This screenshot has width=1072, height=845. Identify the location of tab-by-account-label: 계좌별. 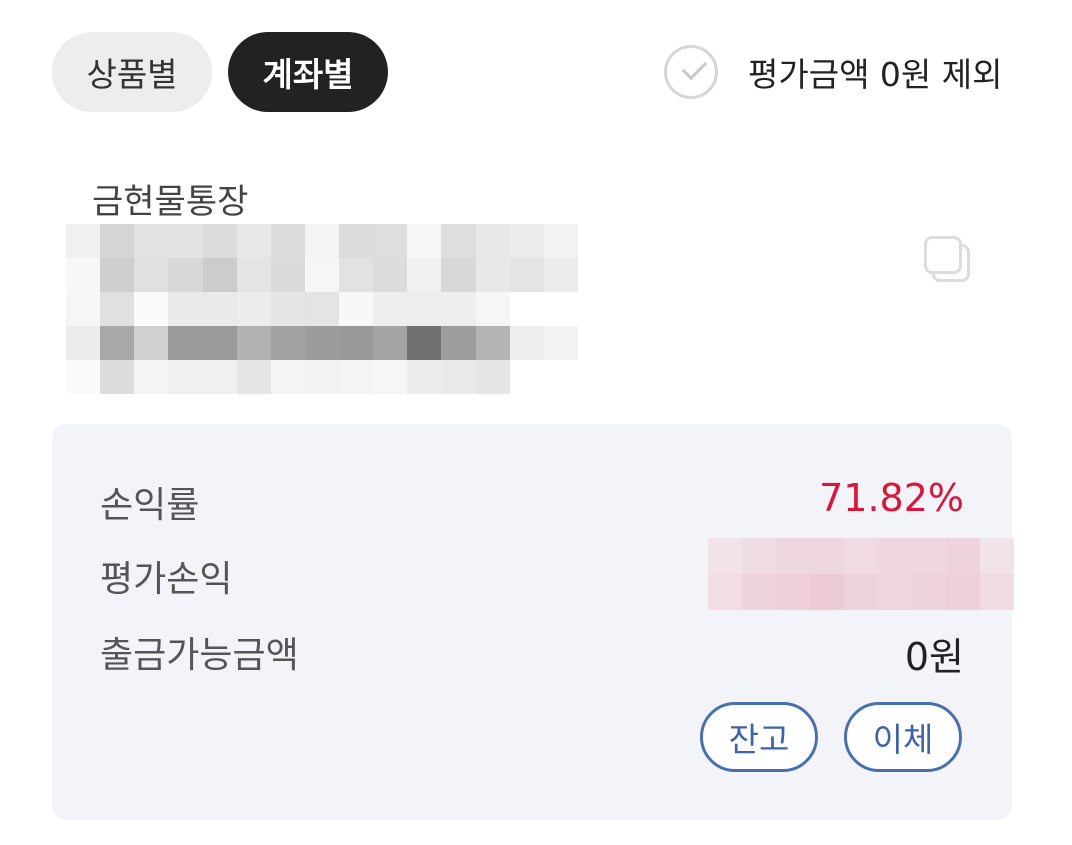
(308, 74).